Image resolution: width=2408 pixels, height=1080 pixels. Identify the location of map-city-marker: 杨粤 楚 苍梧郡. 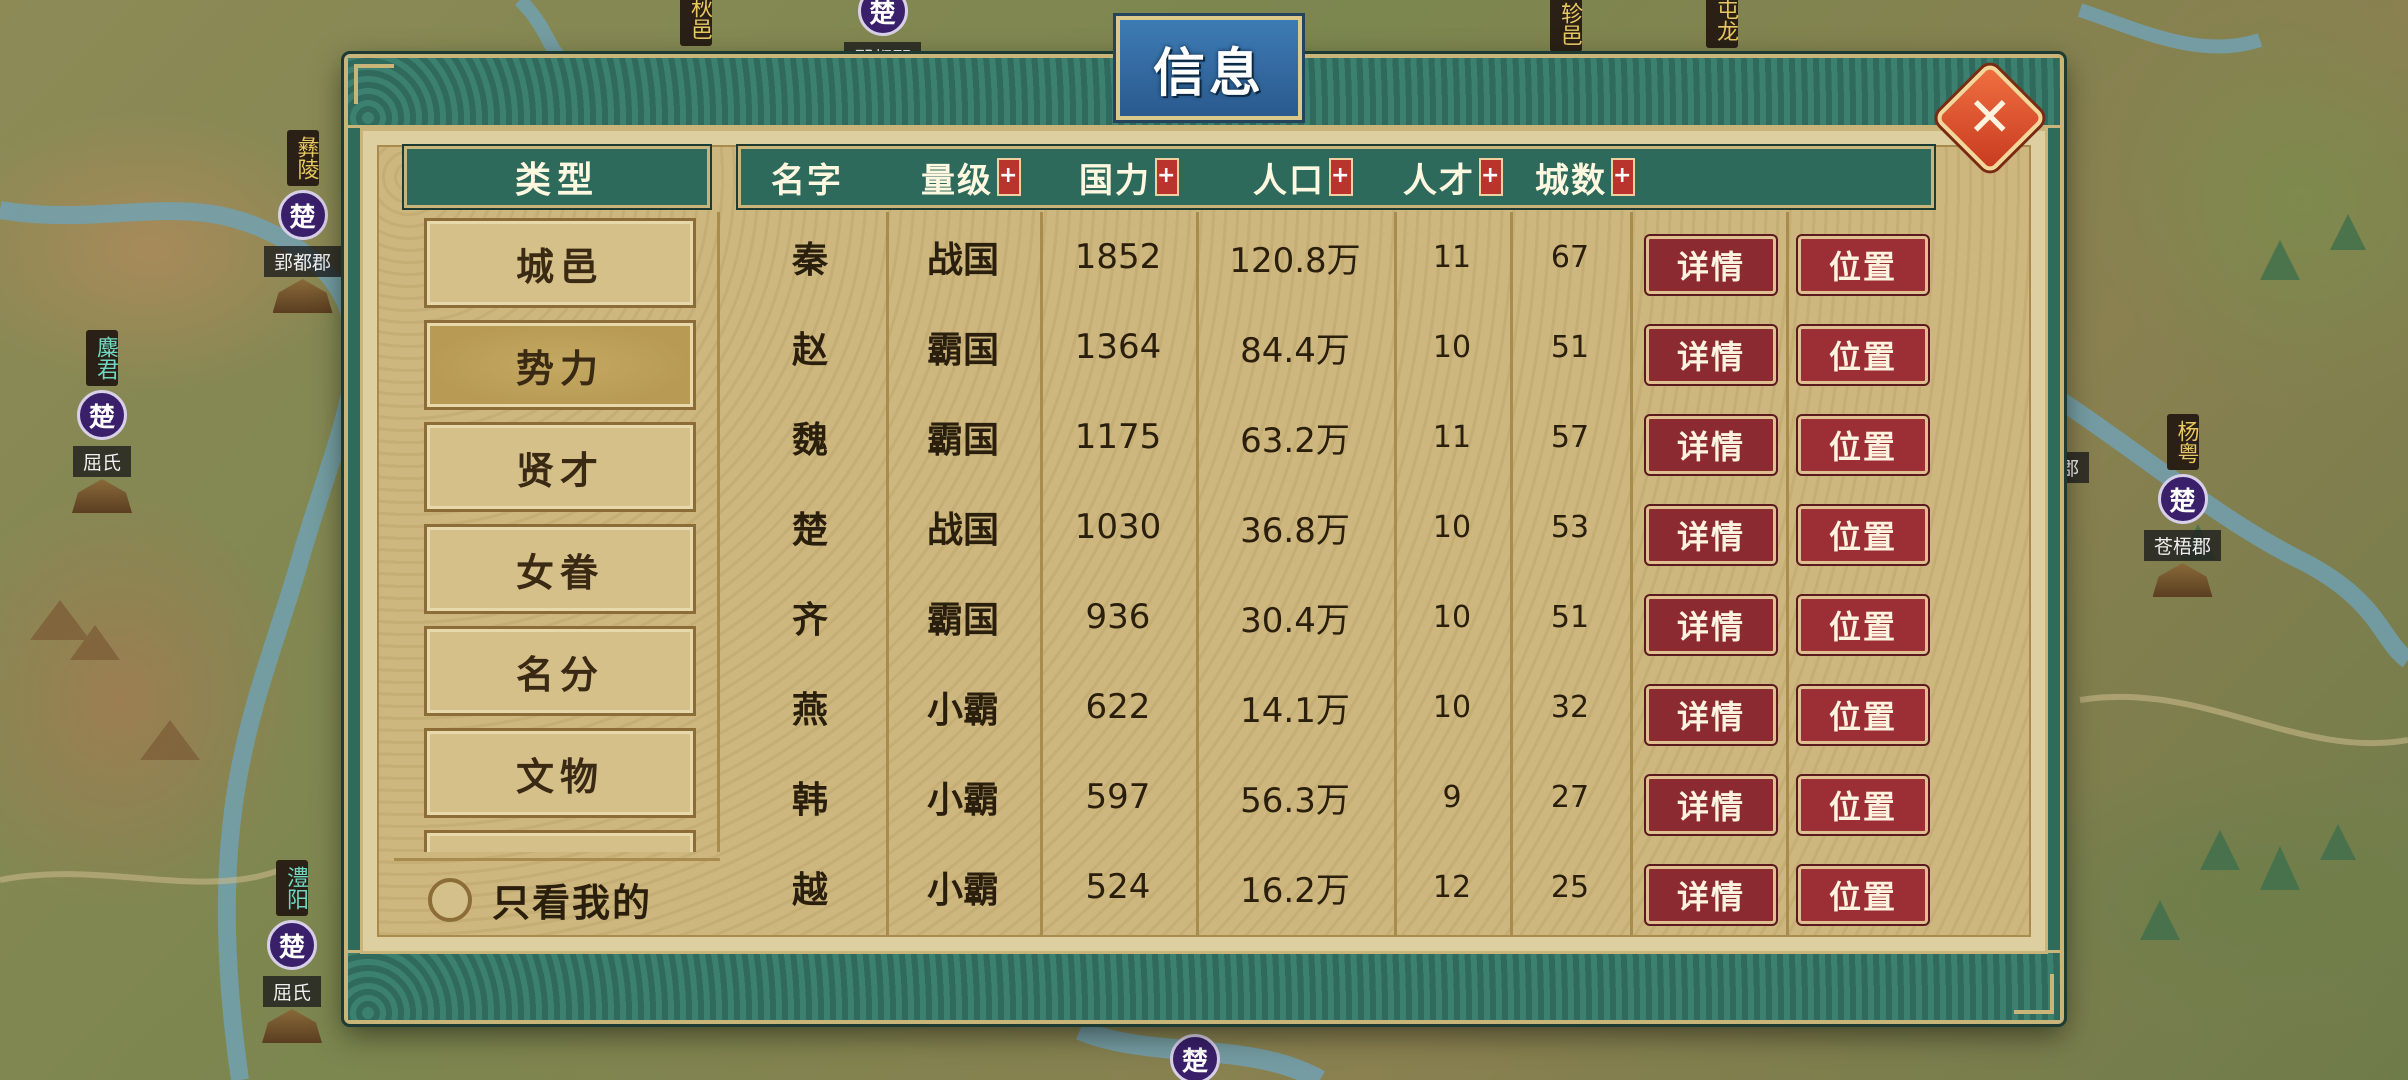
(2183, 505).